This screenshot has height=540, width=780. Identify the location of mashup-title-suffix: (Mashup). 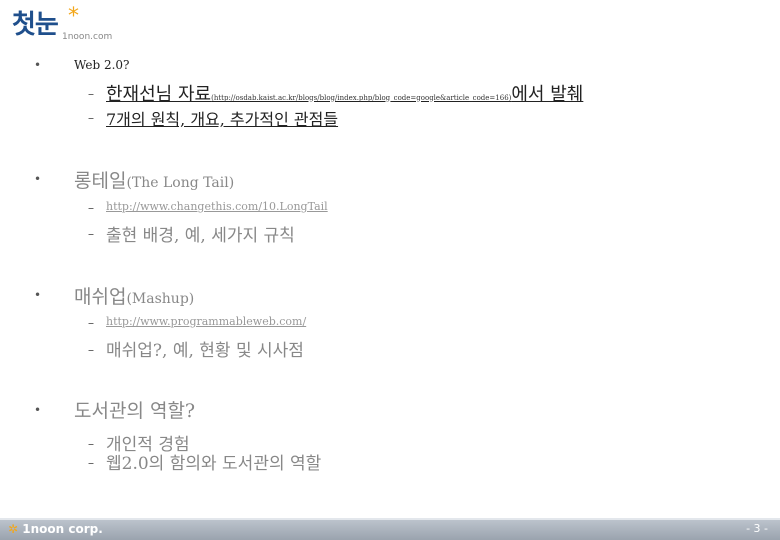
(160, 299).